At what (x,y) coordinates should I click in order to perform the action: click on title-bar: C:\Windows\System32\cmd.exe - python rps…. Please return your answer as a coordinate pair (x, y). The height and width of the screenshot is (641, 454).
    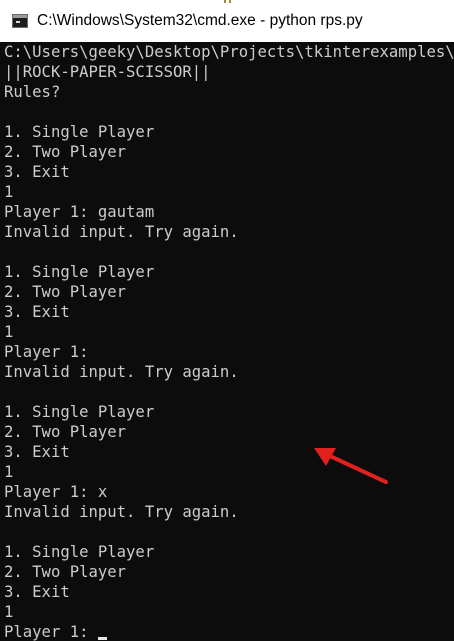
    Looking at the image, I should click on (227, 21).